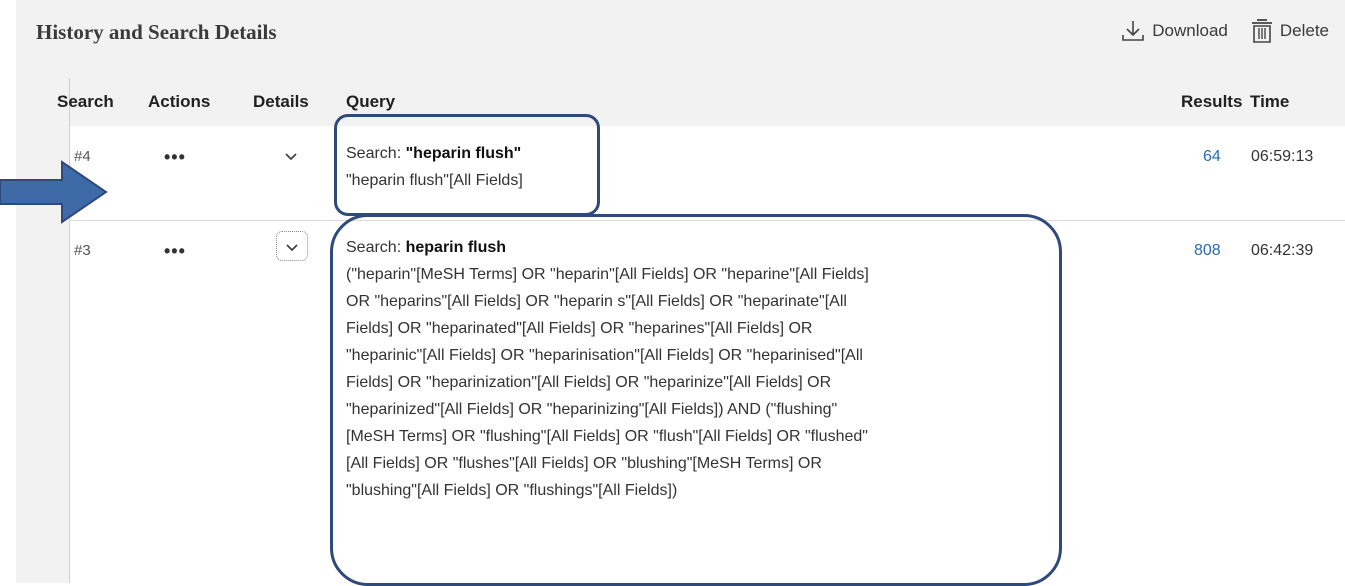 The width and height of the screenshot is (1345, 586). I want to click on search-number: #3, so click(82, 250).